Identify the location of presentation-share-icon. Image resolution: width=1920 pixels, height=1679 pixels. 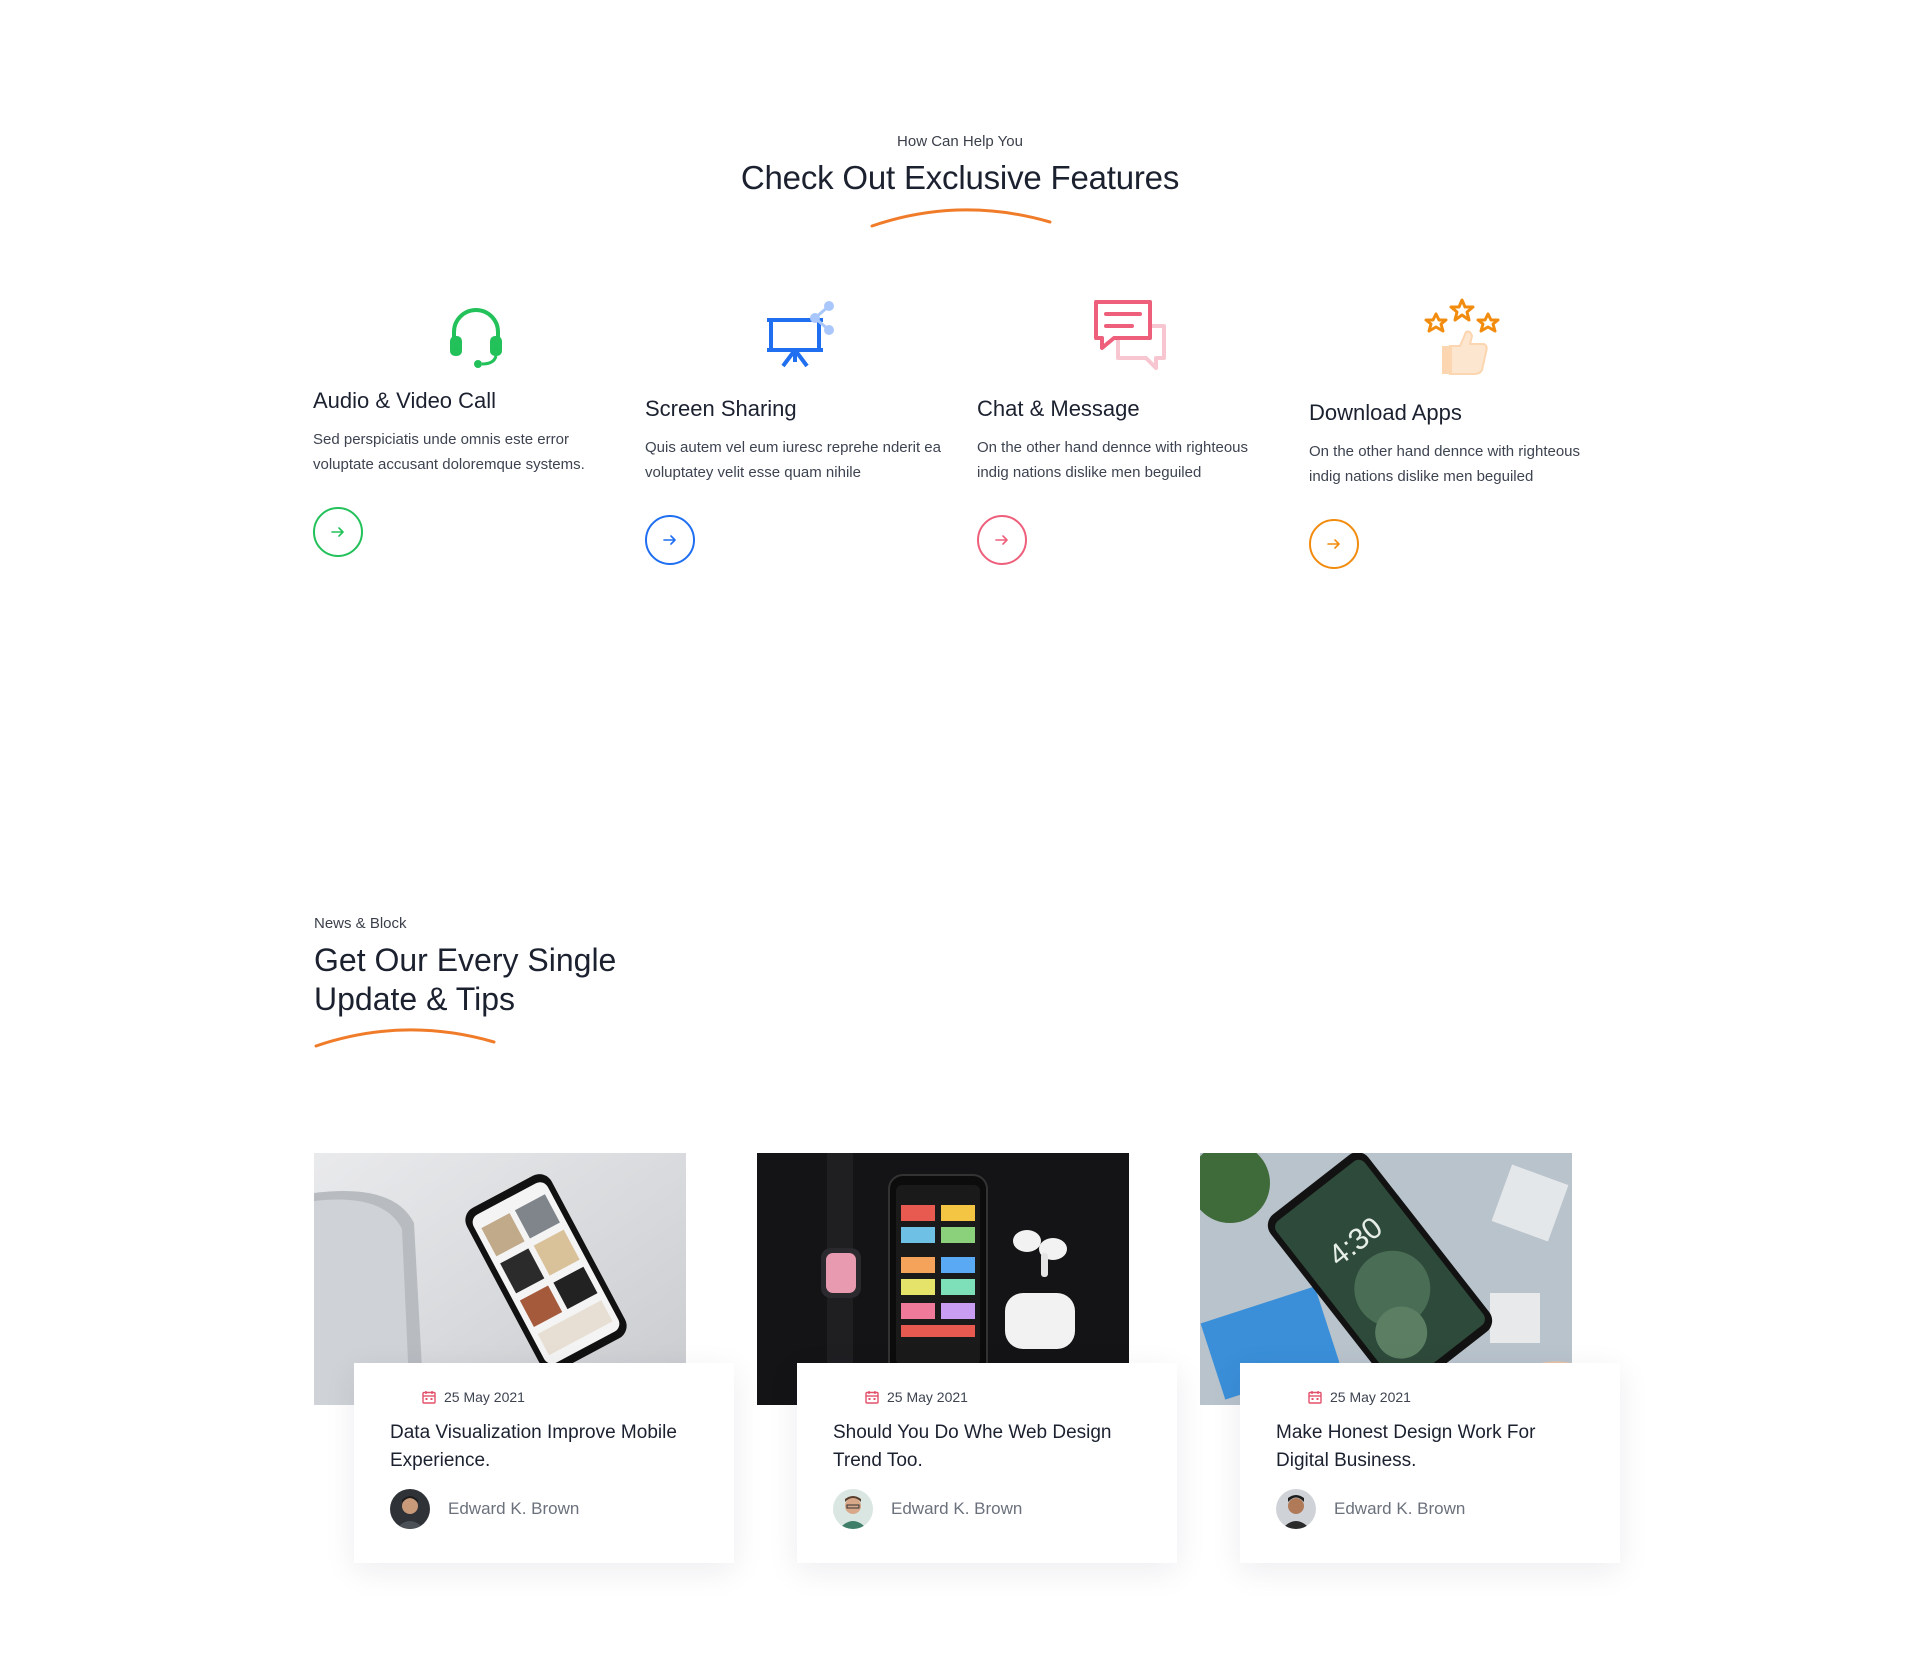
(803, 336).